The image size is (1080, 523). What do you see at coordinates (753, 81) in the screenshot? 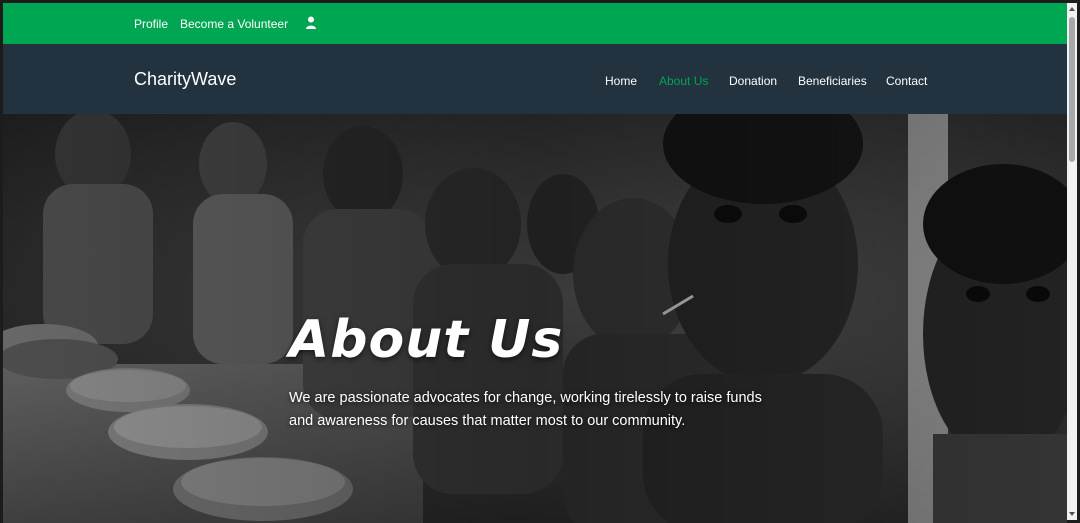
I see `nav-donation: Donation` at bounding box center [753, 81].